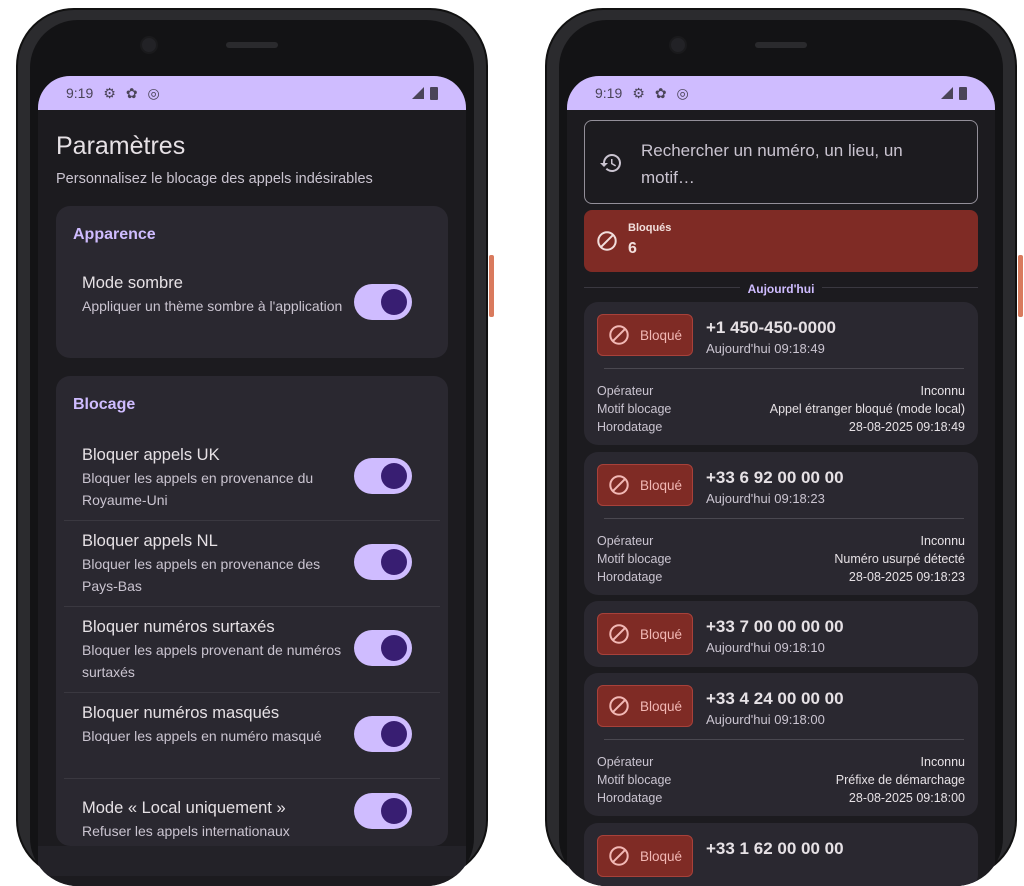 The image size is (1024, 886). What do you see at coordinates (765, 647) in the screenshot?
I see `call-time: Aujourd'hui 09:18:10` at bounding box center [765, 647].